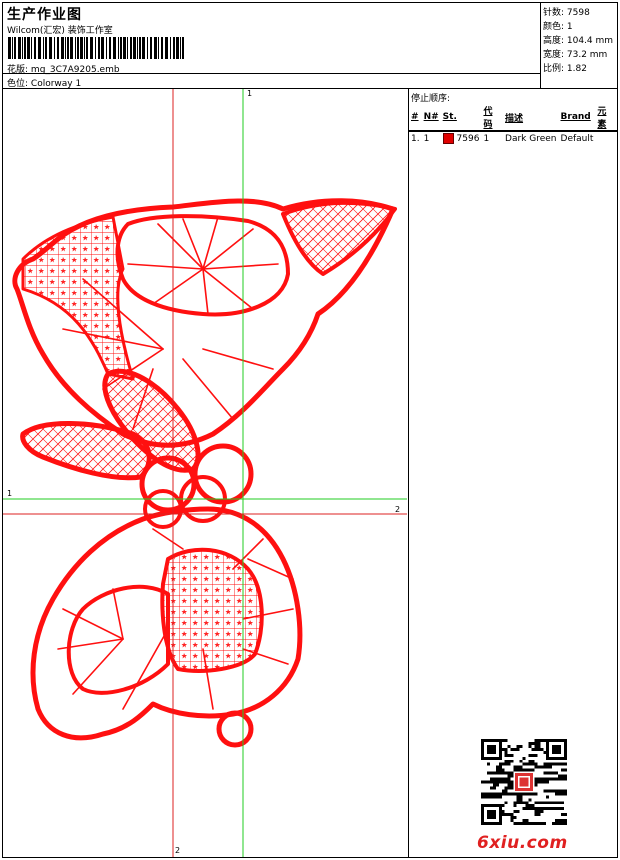 The image size is (620, 860). Describe the element at coordinates (558, 27) in the screenshot. I see `color-count: 颜色: 1` at that location.